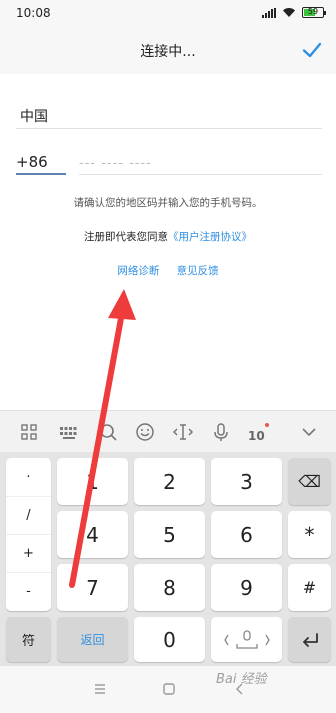 This screenshot has width=336, height=713. What do you see at coordinates (246, 481) in the screenshot?
I see `key-3: 3` at bounding box center [246, 481].